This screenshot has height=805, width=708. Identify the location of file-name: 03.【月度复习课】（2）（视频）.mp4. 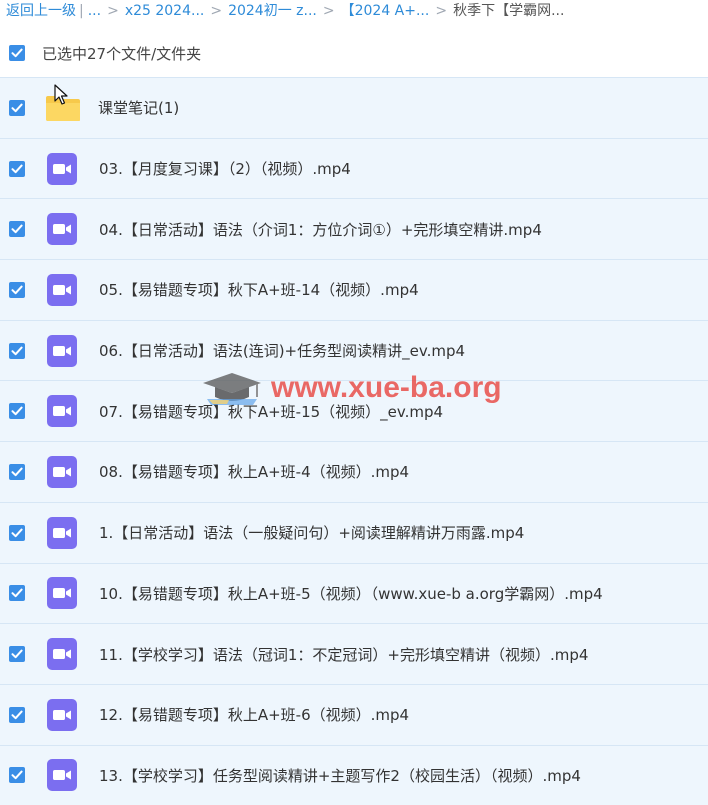
(225, 168).